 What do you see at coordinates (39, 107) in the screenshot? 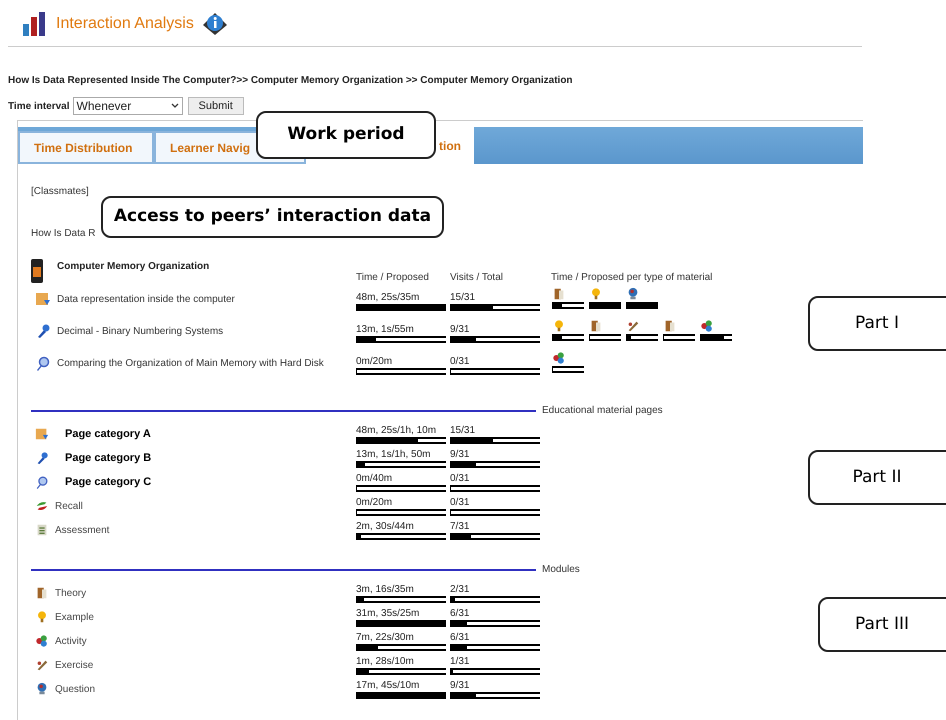
I see `time-interval-label: Time interval` at bounding box center [39, 107].